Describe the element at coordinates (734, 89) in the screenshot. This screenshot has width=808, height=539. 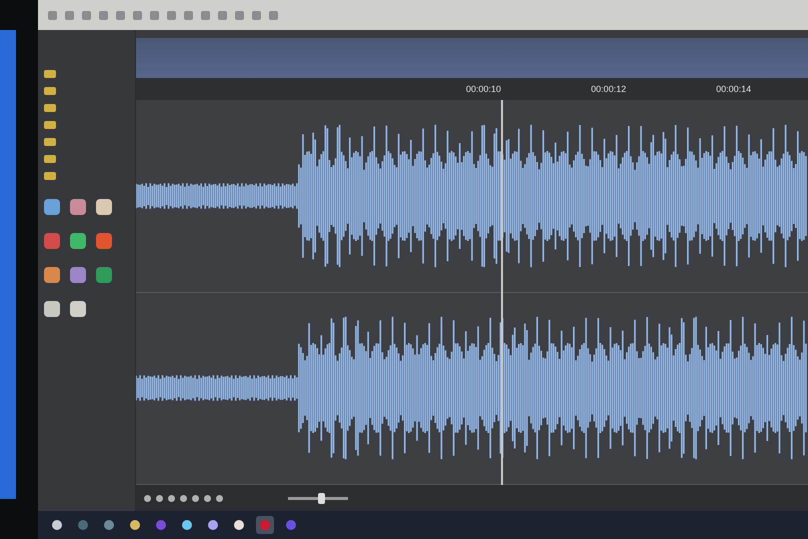
I see `timecode-label: 00:00:14` at that location.